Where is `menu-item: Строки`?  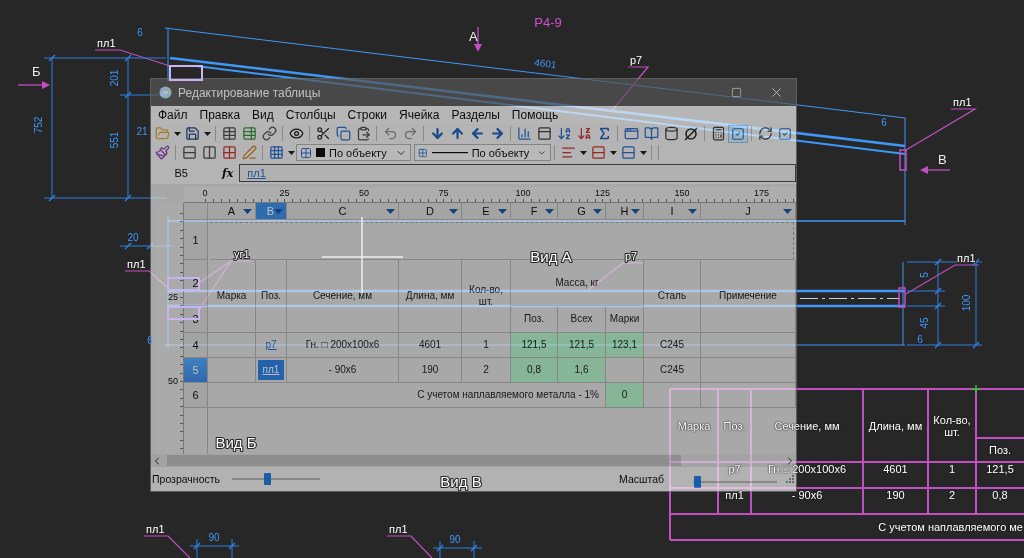
menu-item: Строки is located at coordinates (367, 115).